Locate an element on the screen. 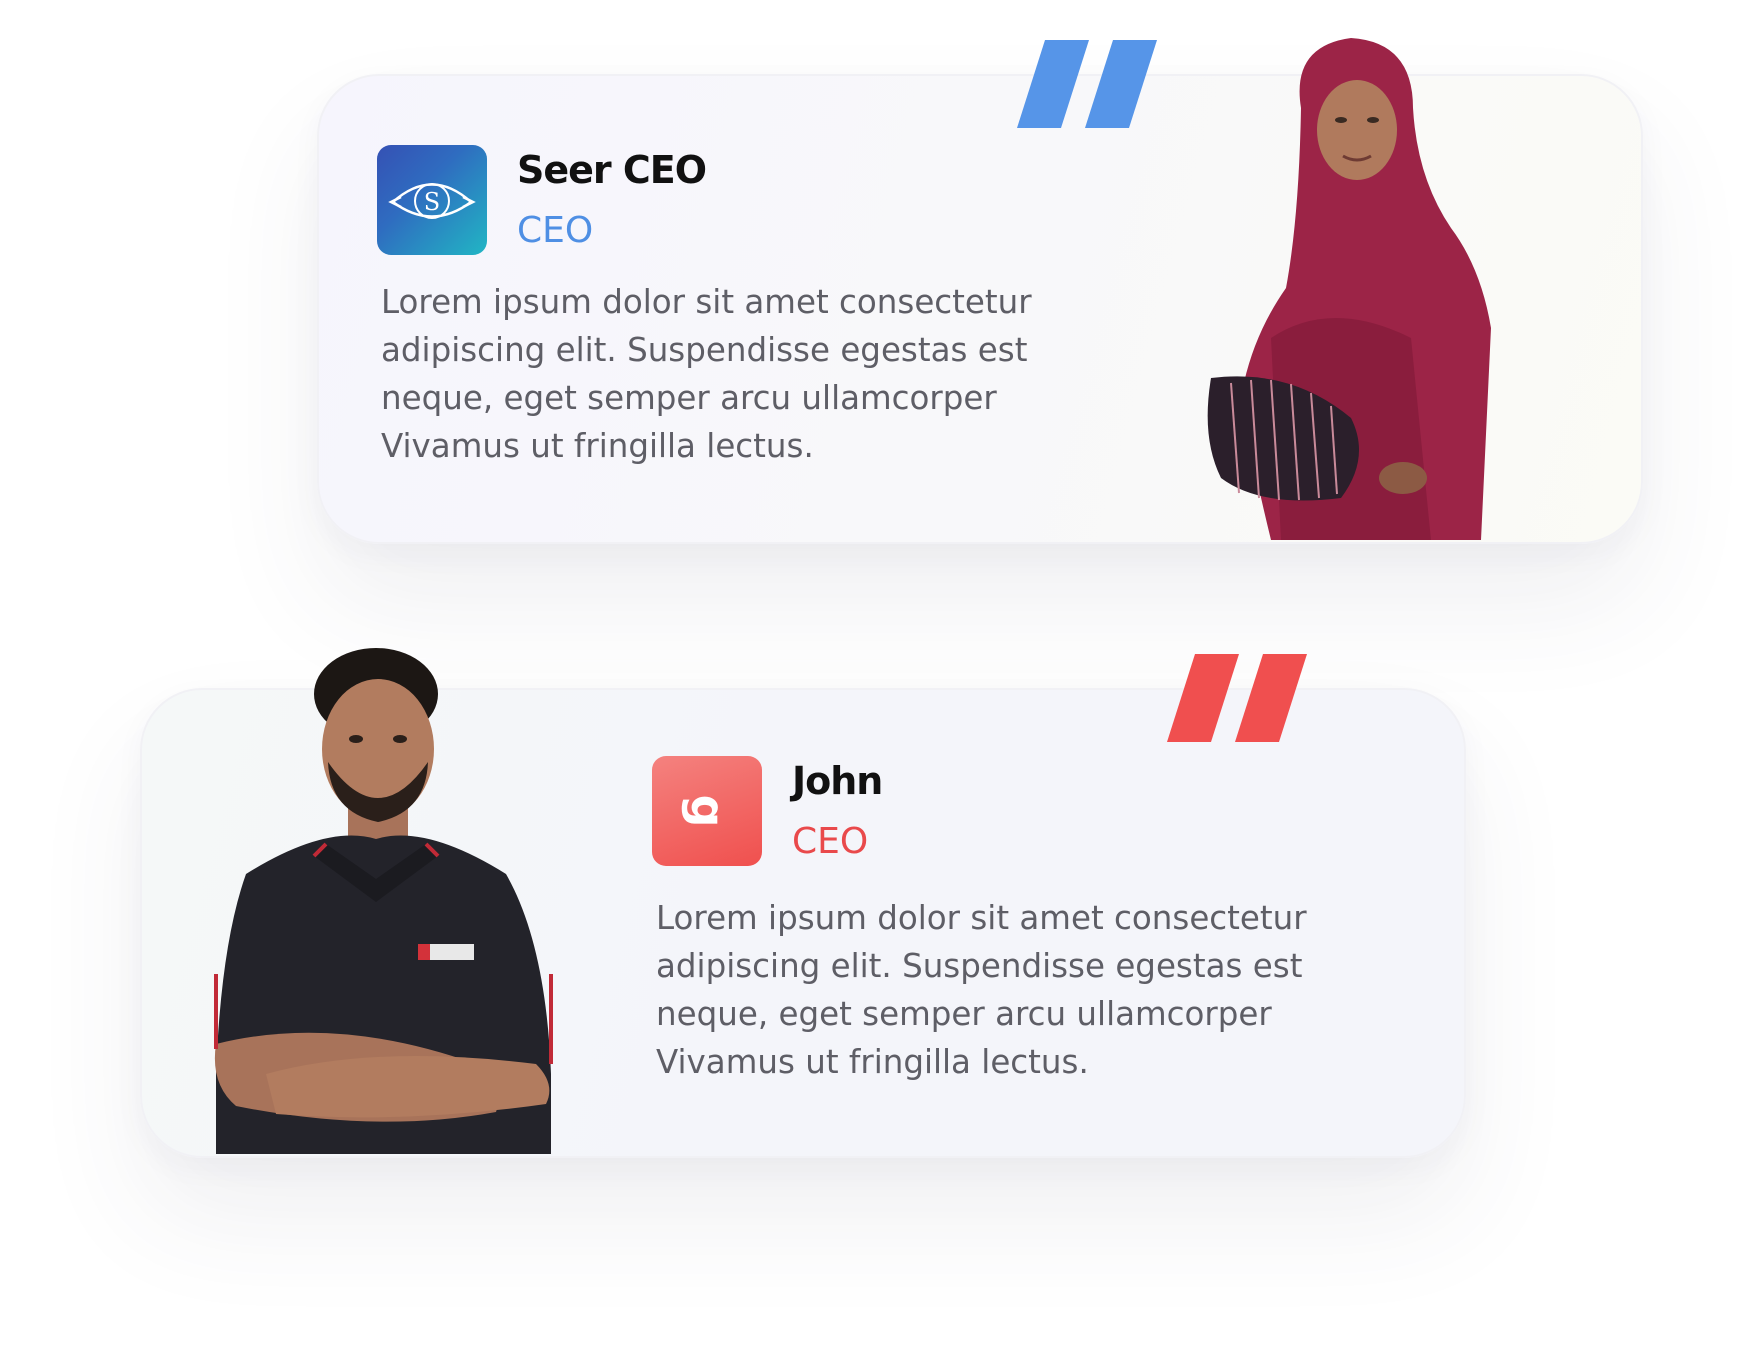 The height and width of the screenshot is (1353, 1763). g-logo-icon: g is located at coordinates (707, 811).